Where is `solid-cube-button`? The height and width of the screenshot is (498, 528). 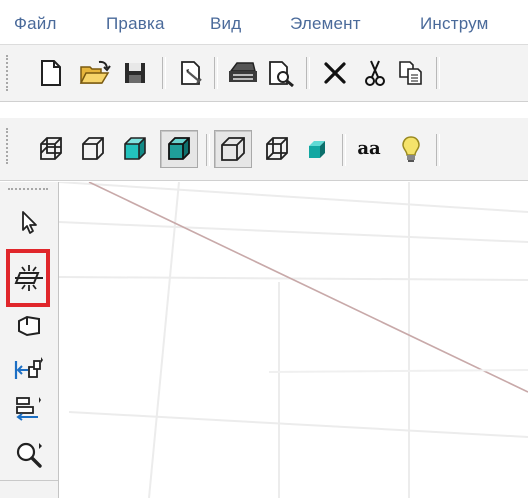
solid-cube-button is located at coordinates (317, 149).